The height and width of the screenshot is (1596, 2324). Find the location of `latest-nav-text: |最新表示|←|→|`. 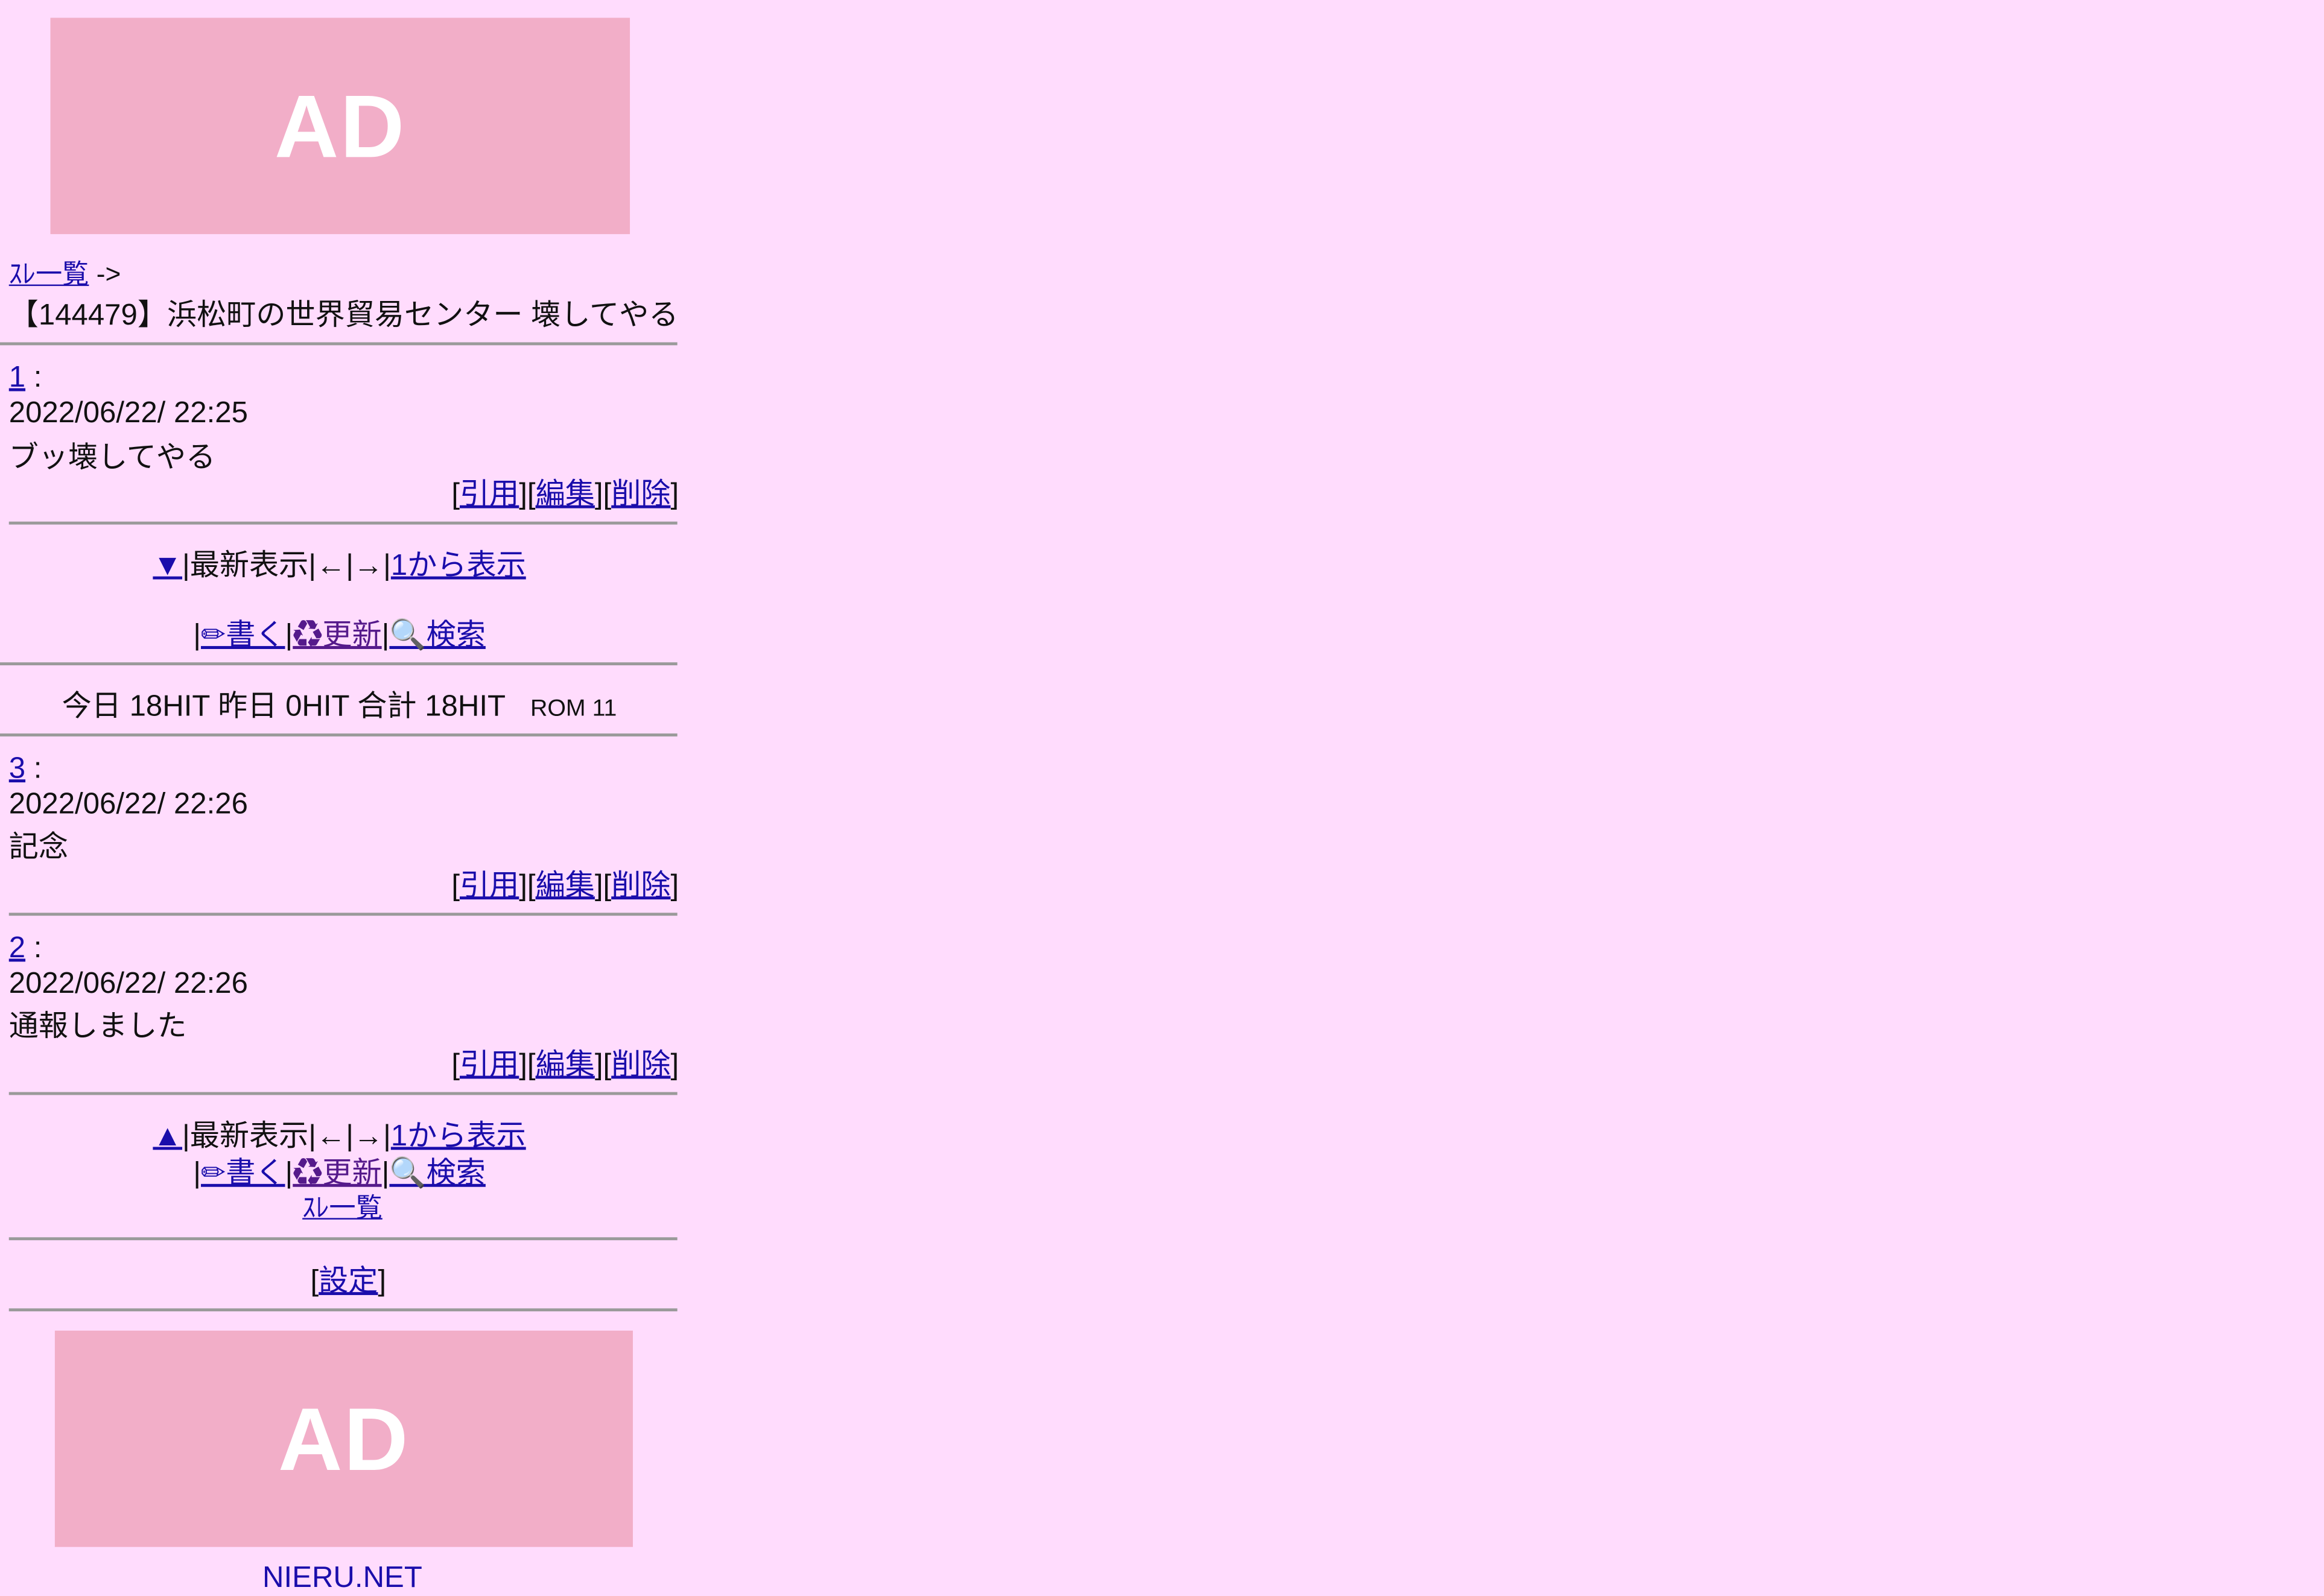

latest-nav-text: |最新表示|←|→| is located at coordinates (286, 566).